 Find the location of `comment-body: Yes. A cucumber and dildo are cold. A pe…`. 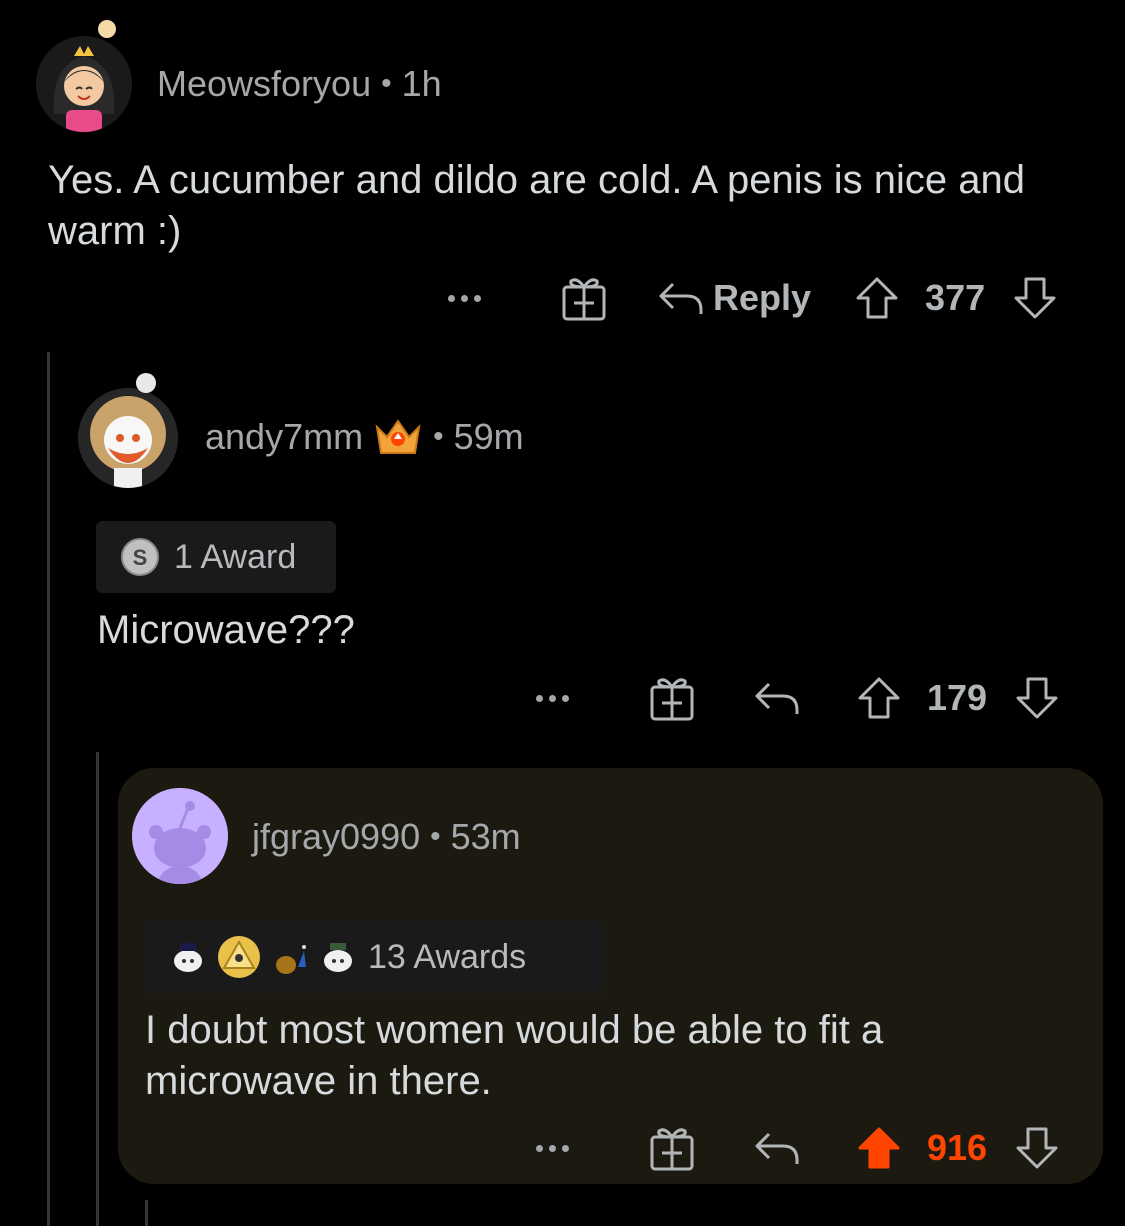

comment-body: Yes. A cucumber and dildo are cold. A pe… is located at coordinates (536, 205).